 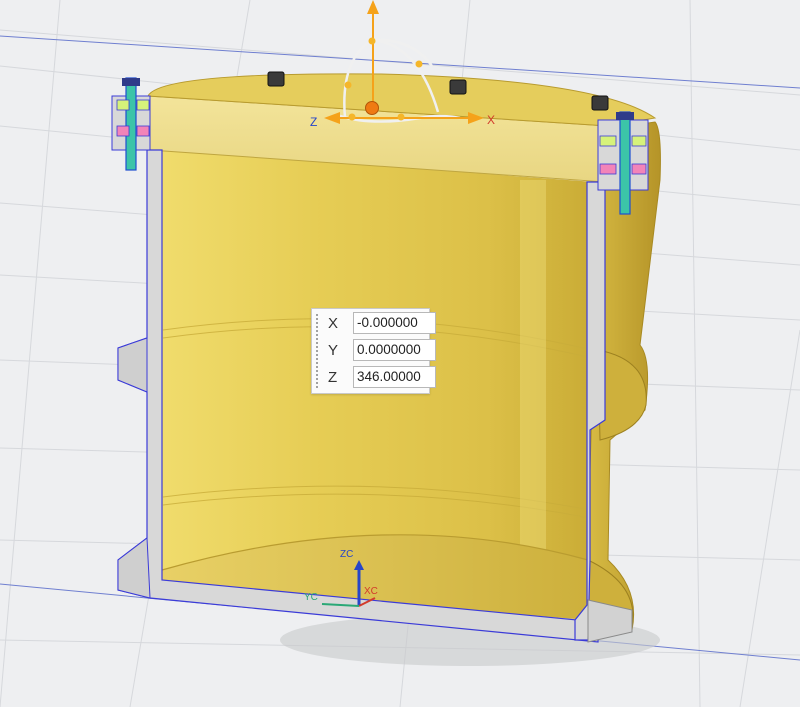 What do you see at coordinates (333, 323) in the screenshot?
I see `x-coordinate-label: X` at bounding box center [333, 323].